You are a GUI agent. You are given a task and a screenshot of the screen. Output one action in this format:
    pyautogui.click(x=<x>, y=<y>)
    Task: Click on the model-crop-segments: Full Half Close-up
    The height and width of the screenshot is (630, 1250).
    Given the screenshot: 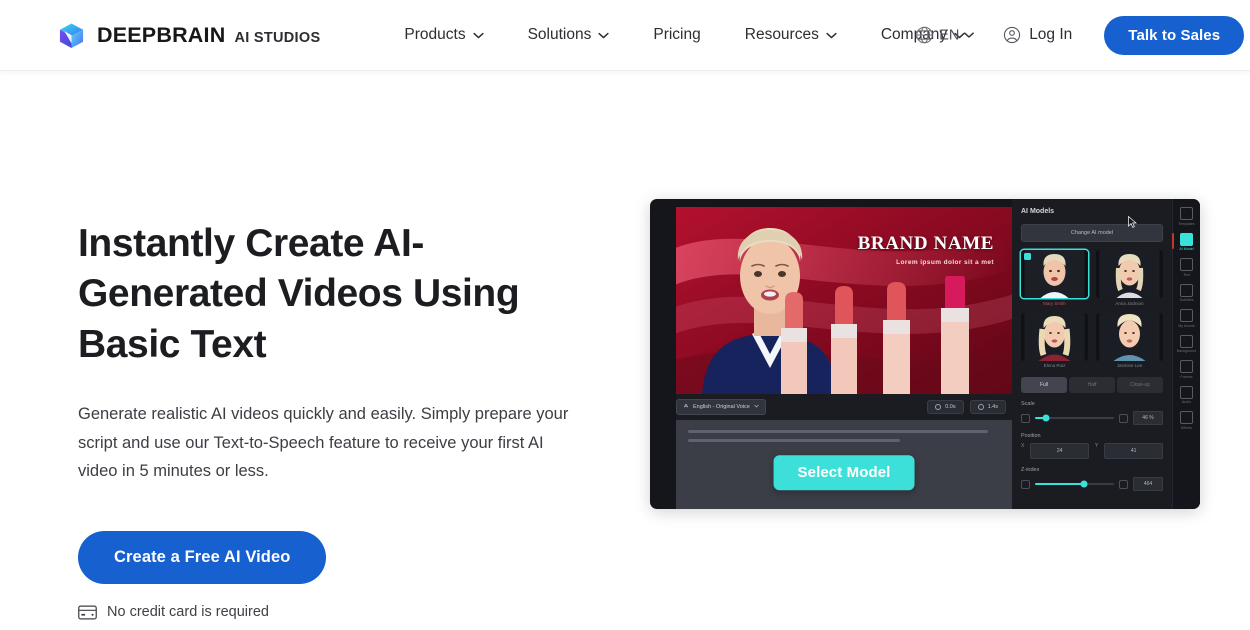 What is the action you would take?
    pyautogui.click(x=1092, y=385)
    